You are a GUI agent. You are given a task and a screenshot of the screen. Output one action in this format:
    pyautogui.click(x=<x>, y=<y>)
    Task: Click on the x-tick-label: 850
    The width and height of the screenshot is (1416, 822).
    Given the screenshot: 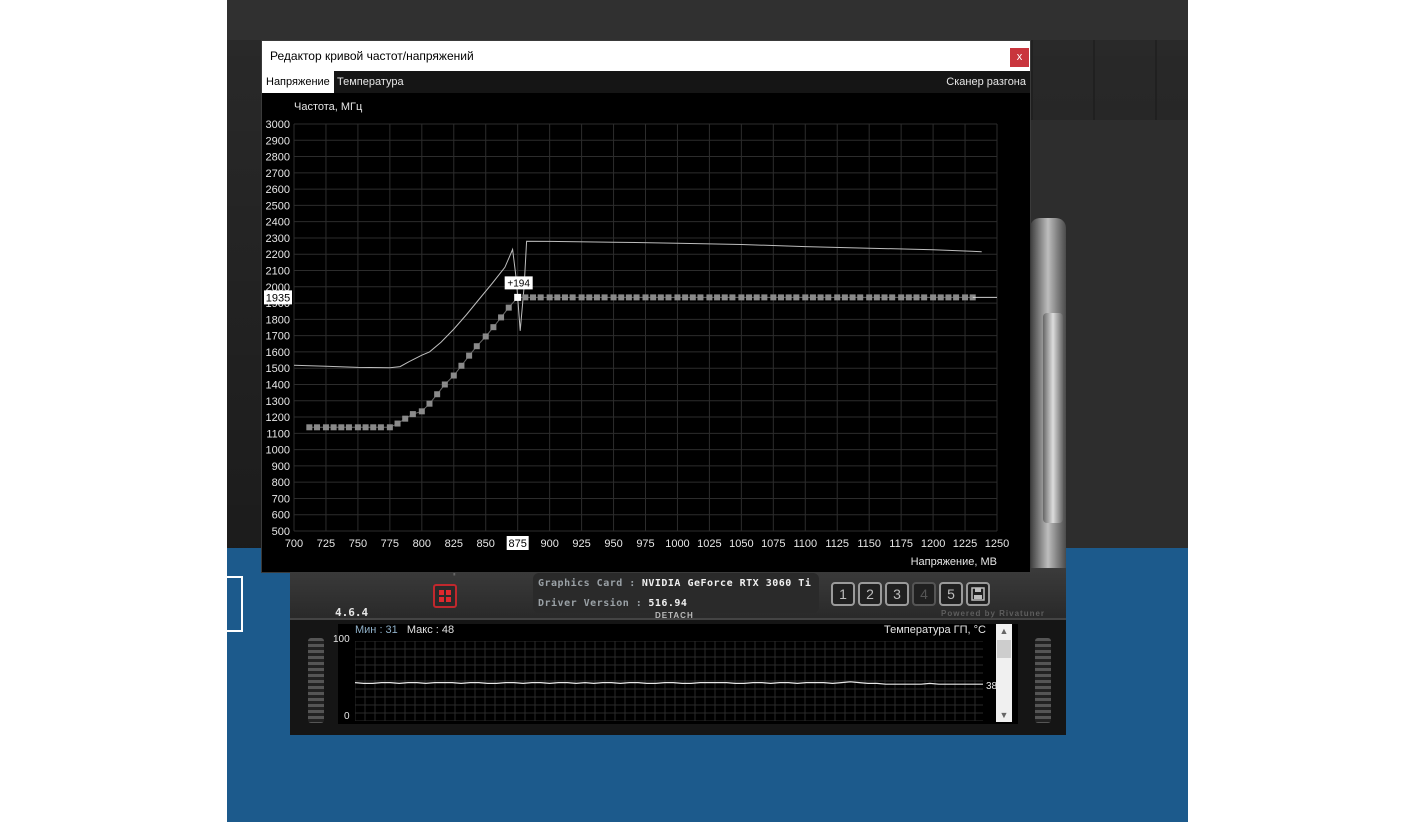 What is the action you would take?
    pyautogui.click(x=486, y=544)
    